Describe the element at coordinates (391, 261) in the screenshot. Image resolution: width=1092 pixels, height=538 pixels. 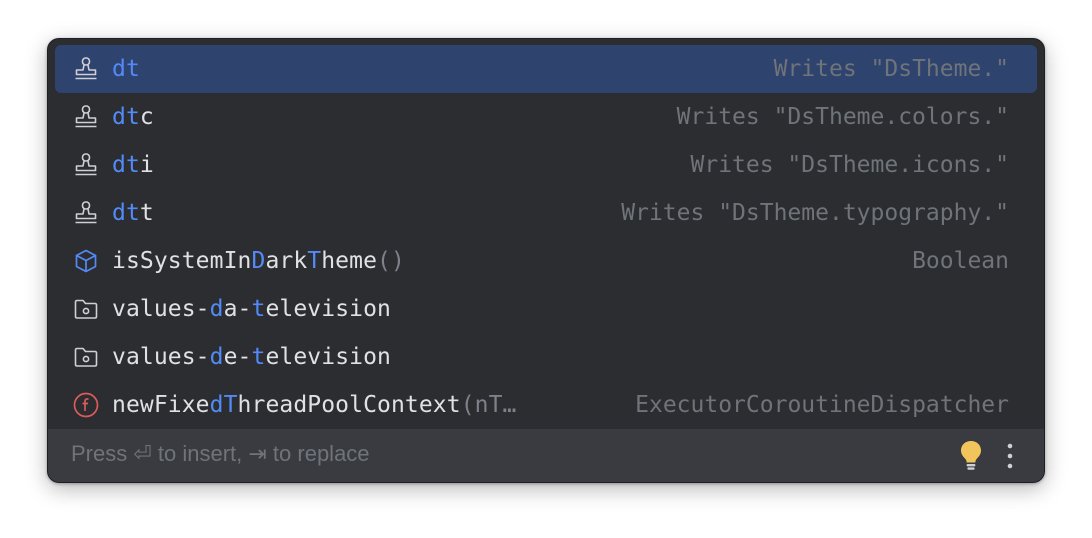
I see `completion-item-params: ()` at that location.